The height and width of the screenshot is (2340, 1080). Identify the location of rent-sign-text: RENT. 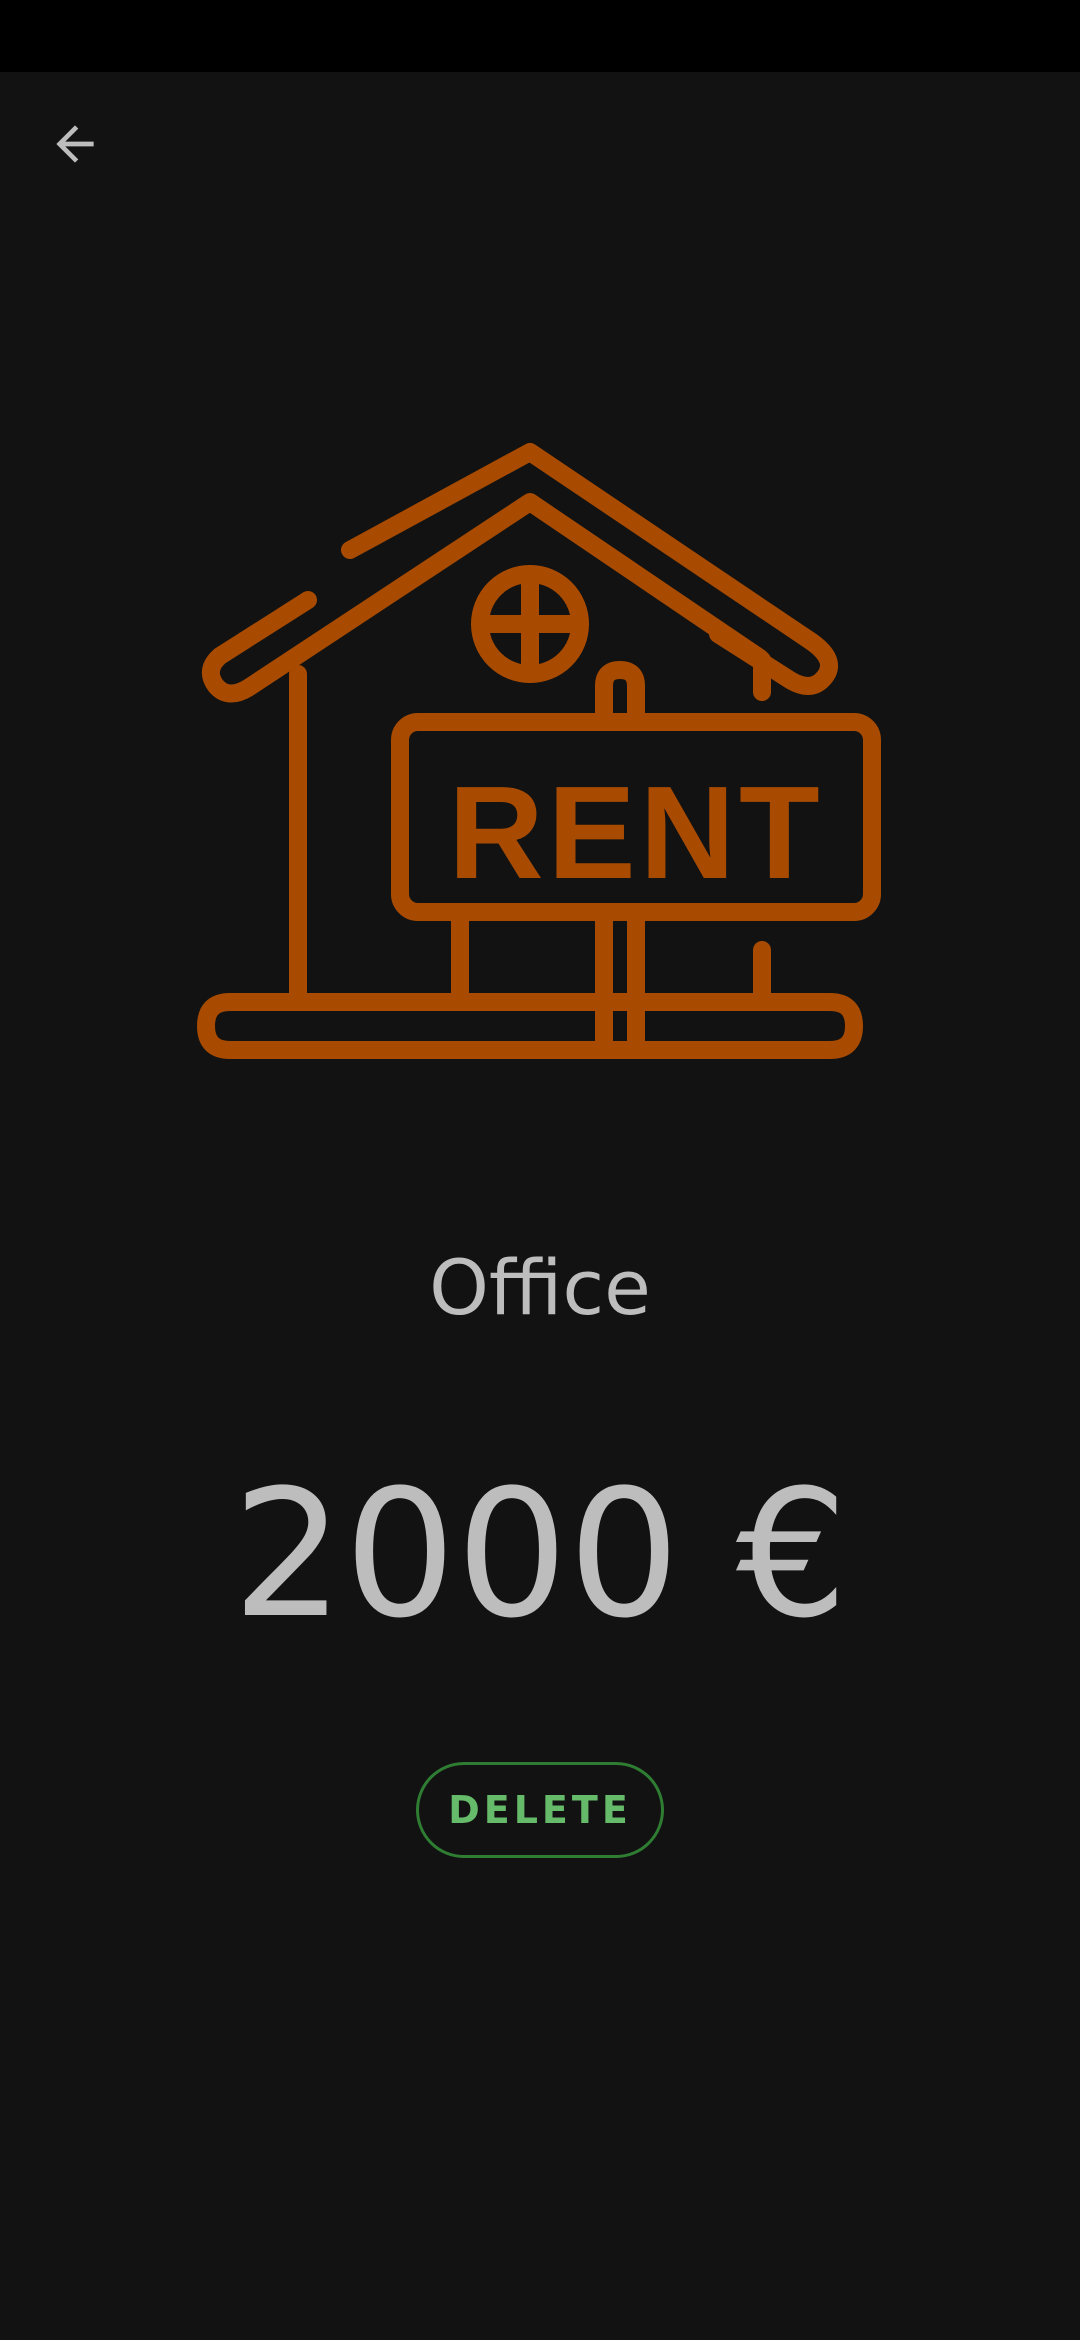
(635, 832).